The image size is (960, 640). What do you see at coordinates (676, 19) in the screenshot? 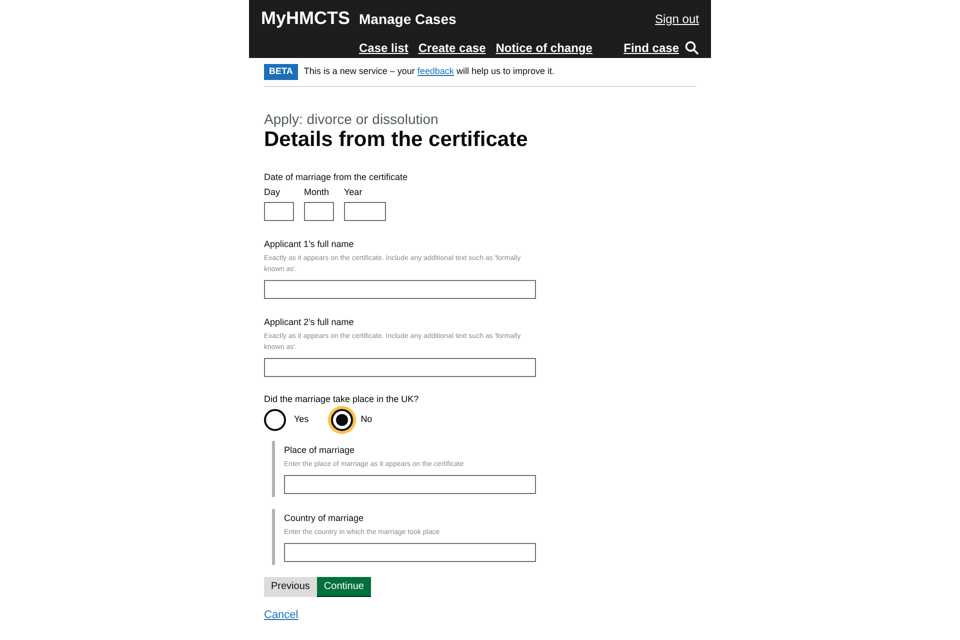
I see `sign-out-link: Sign out` at bounding box center [676, 19].